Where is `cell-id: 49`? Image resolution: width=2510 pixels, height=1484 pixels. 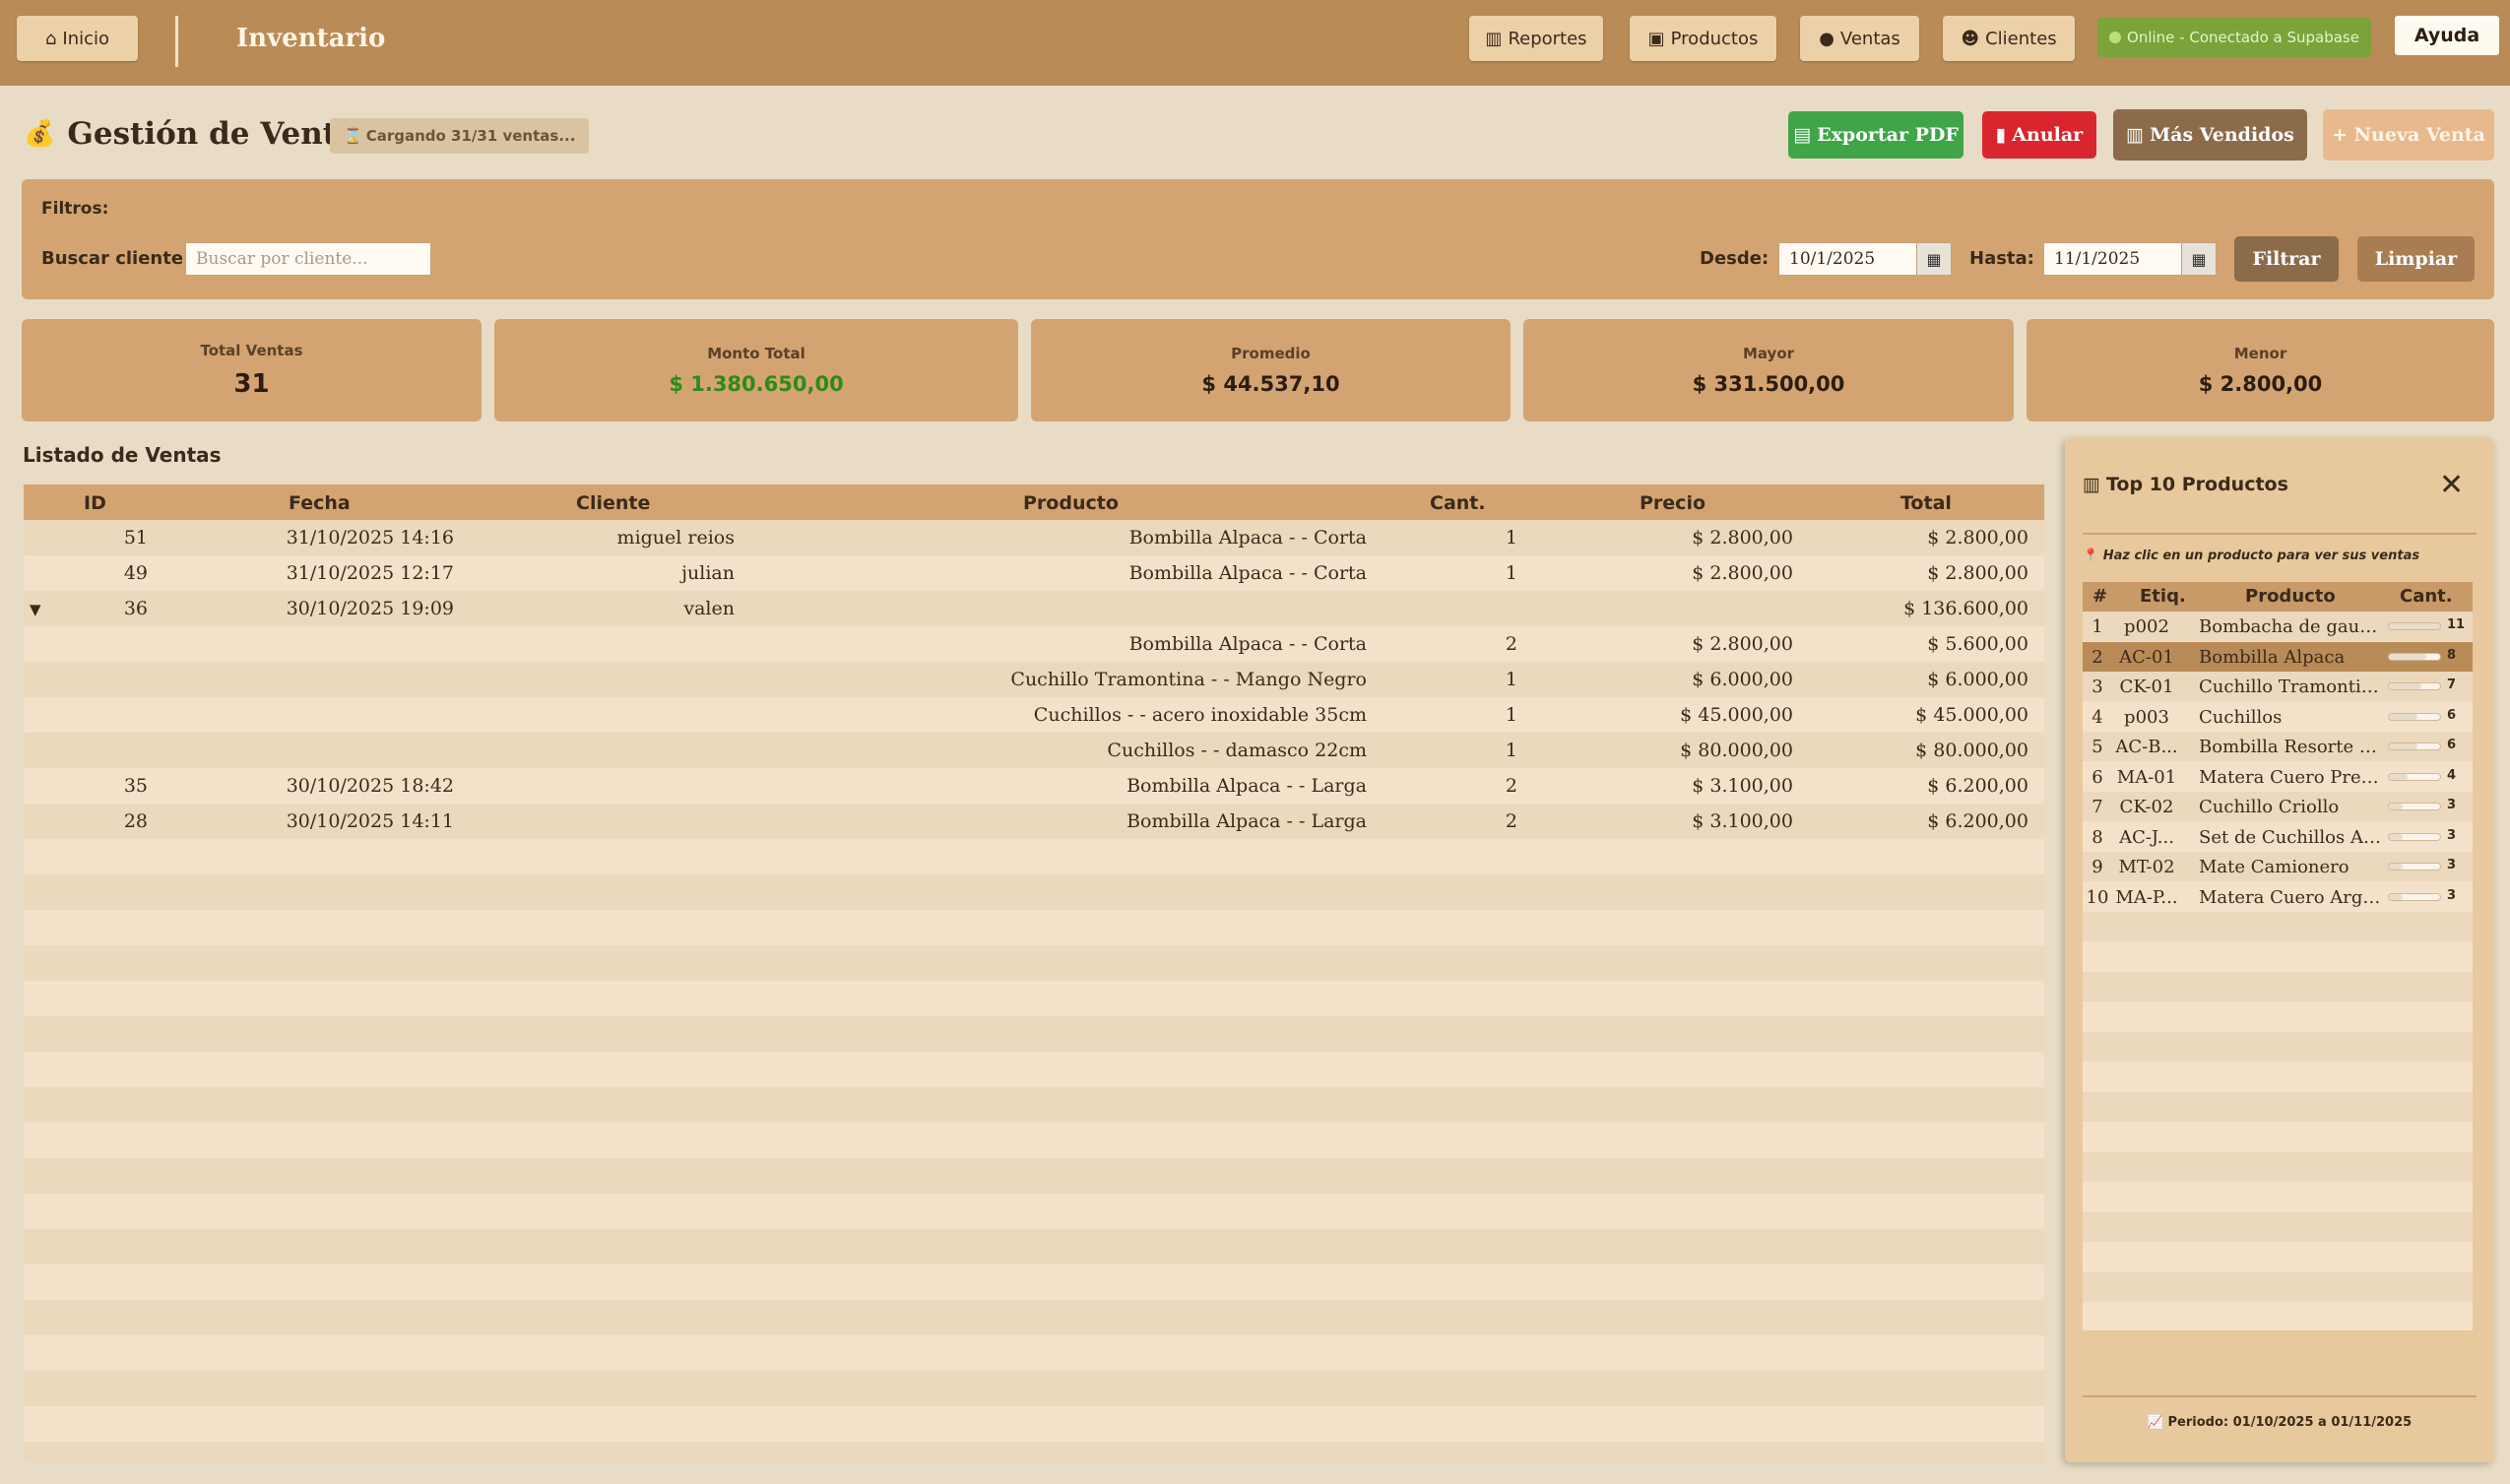 cell-id: 49 is located at coordinates (135, 573).